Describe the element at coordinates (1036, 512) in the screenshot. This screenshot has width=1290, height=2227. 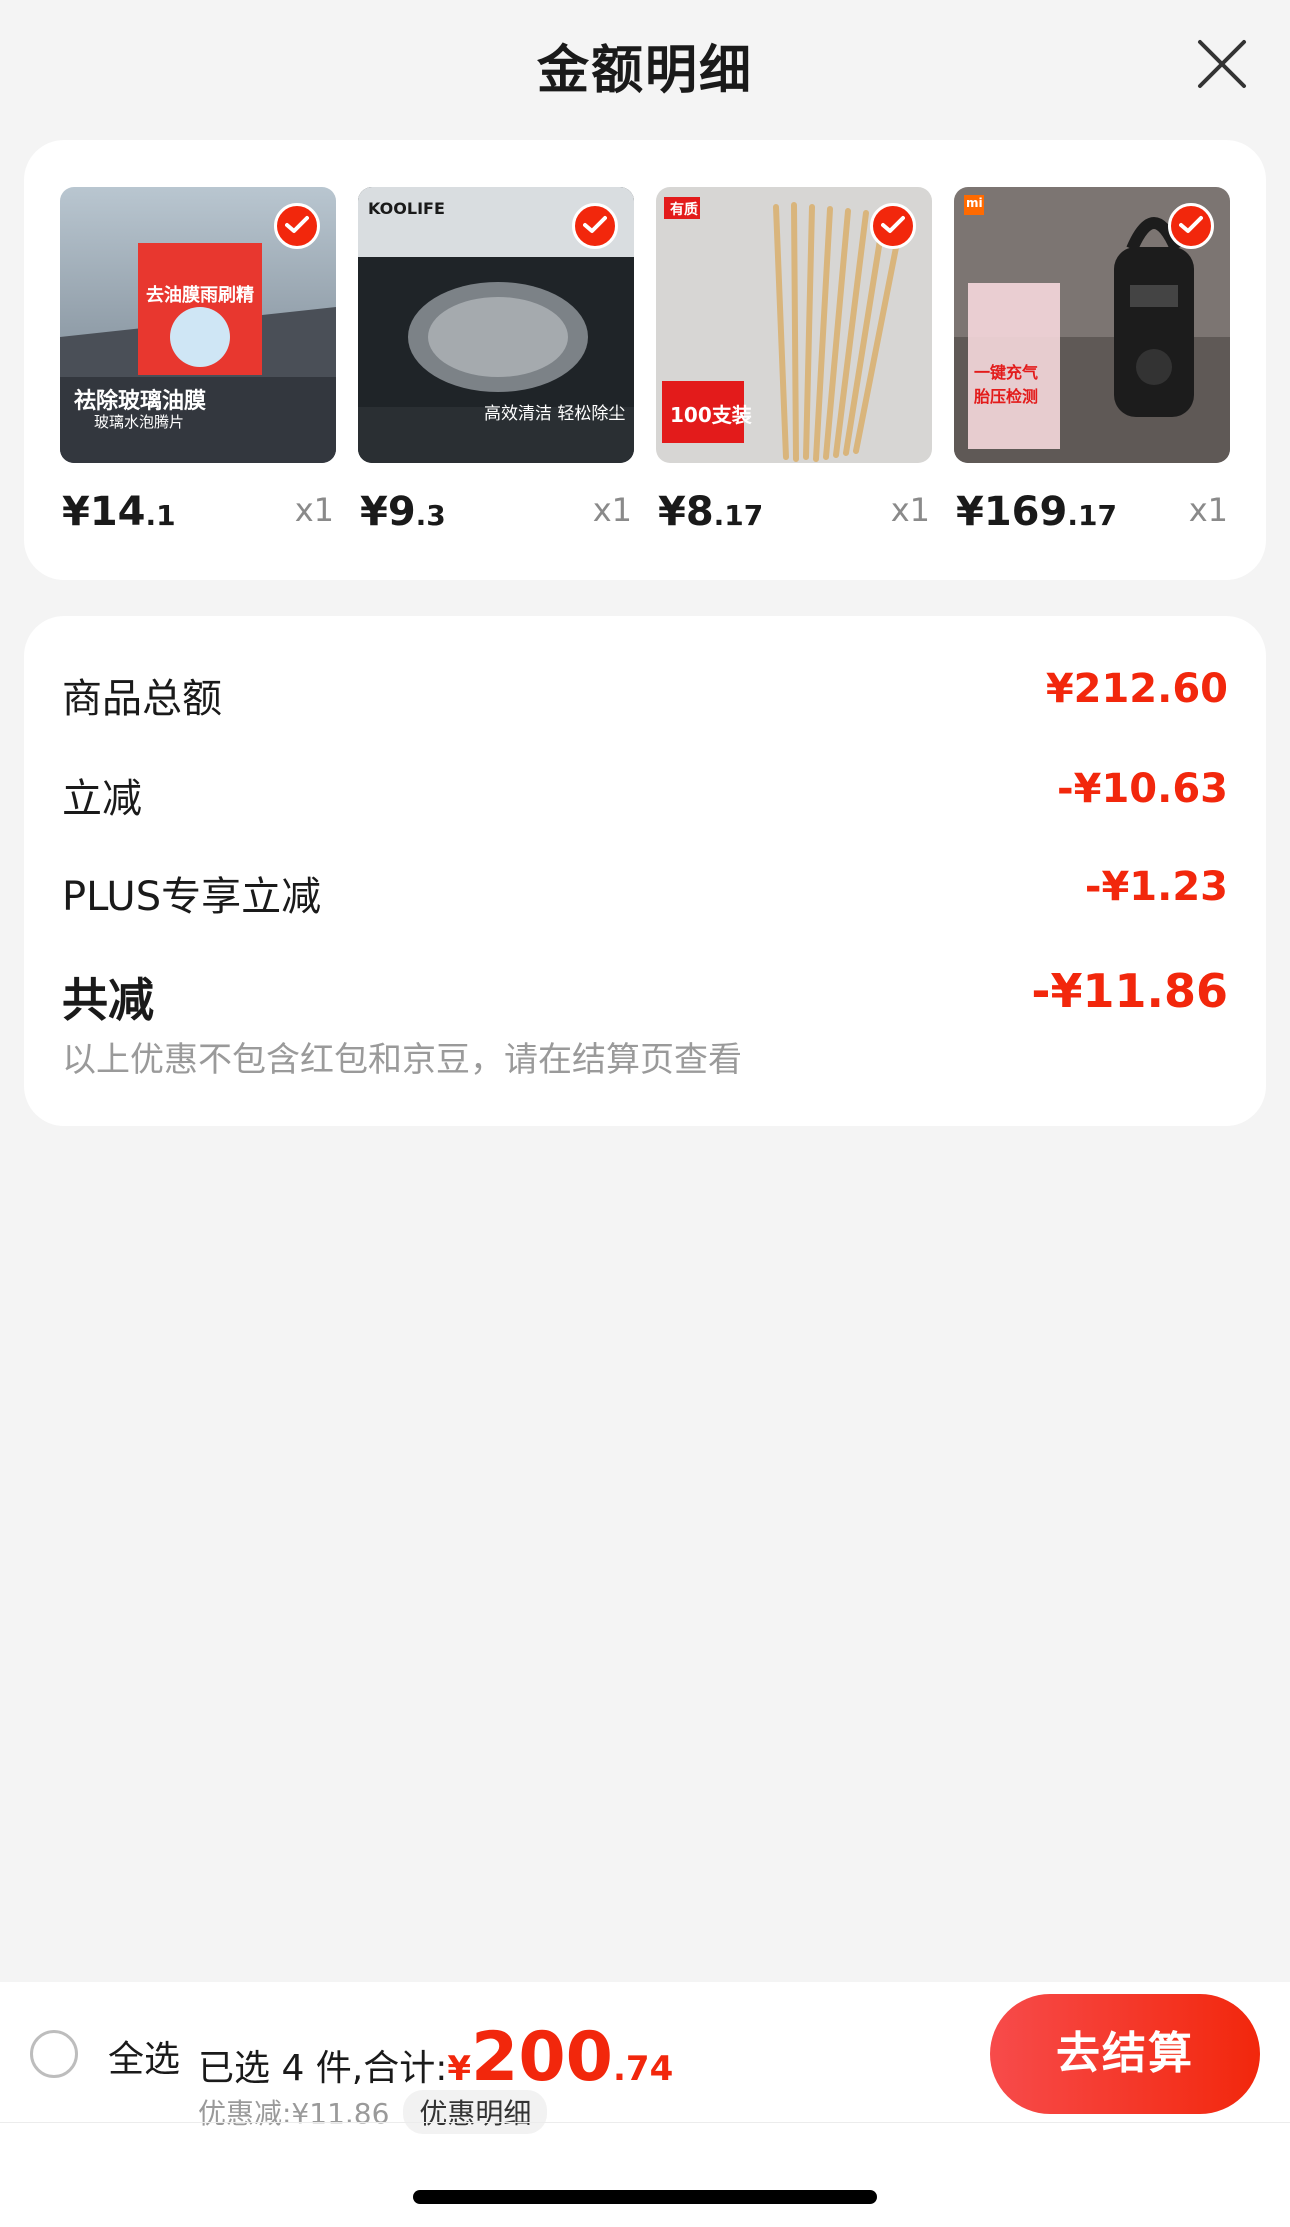
I see `product-price: ¥169.17` at that location.